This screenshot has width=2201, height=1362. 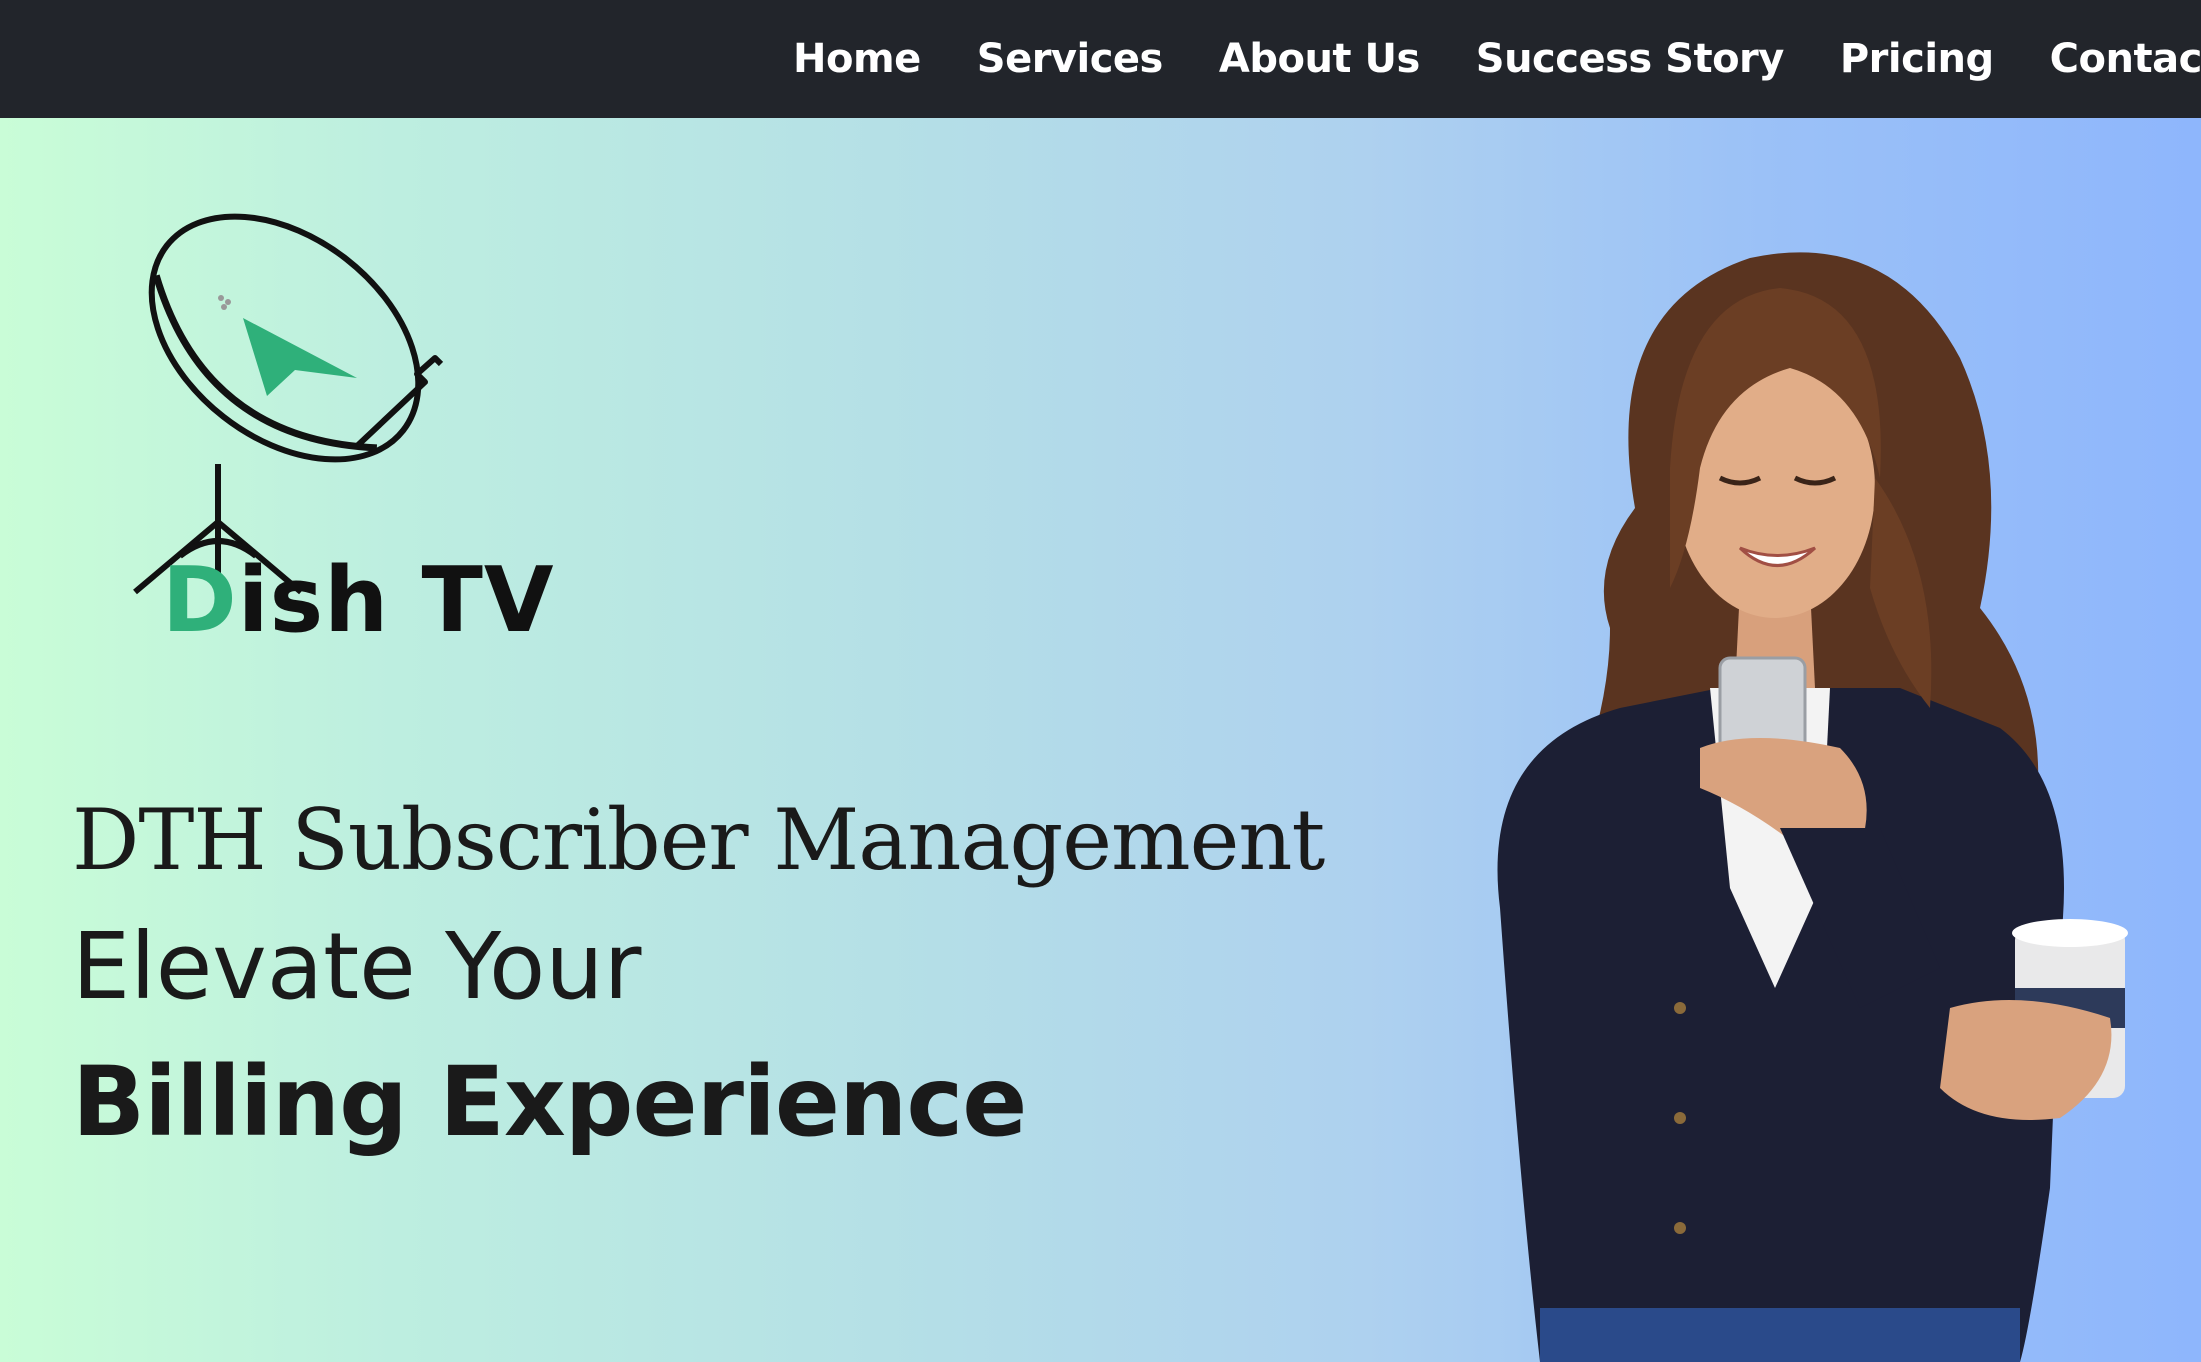 What do you see at coordinates (1917, 59) in the screenshot?
I see `nav-item-pricing: Pricing` at bounding box center [1917, 59].